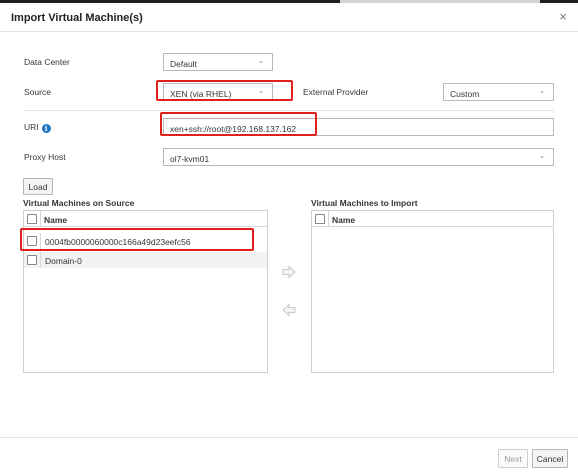 The image size is (578, 476). What do you see at coordinates (31, 127) in the screenshot?
I see `uri-label-text: URI` at bounding box center [31, 127].